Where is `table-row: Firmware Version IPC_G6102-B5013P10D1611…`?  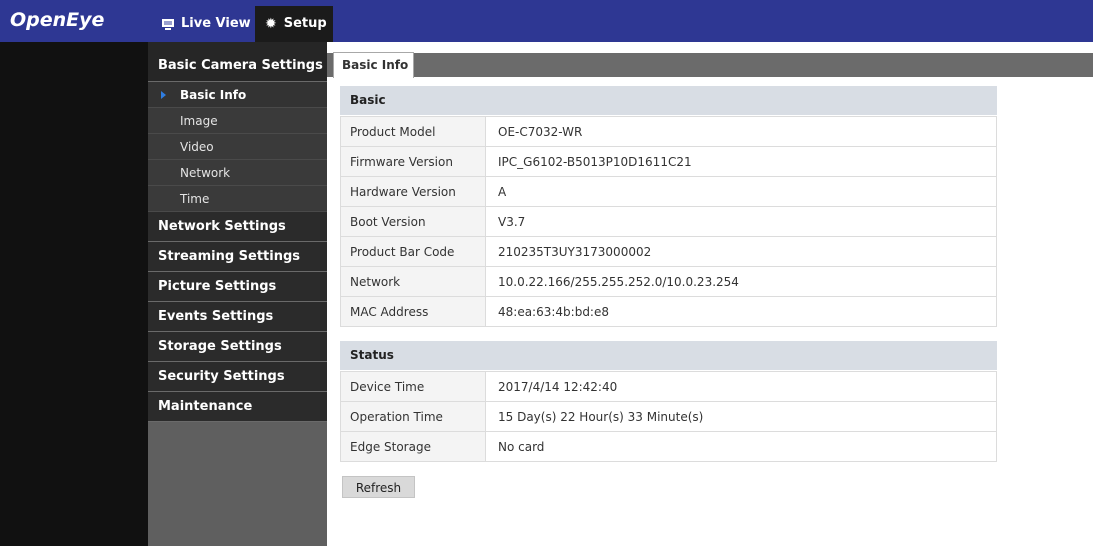 table-row: Firmware Version IPC_G6102-B5013P10D1611… is located at coordinates (668, 161).